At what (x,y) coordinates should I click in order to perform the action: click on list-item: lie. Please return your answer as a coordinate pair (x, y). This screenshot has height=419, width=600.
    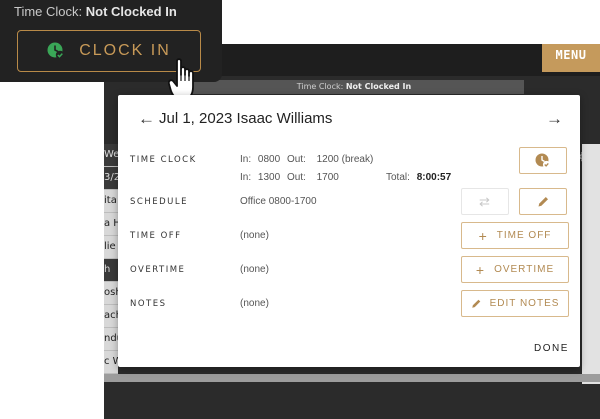
    Looking at the image, I should click on (111, 247).